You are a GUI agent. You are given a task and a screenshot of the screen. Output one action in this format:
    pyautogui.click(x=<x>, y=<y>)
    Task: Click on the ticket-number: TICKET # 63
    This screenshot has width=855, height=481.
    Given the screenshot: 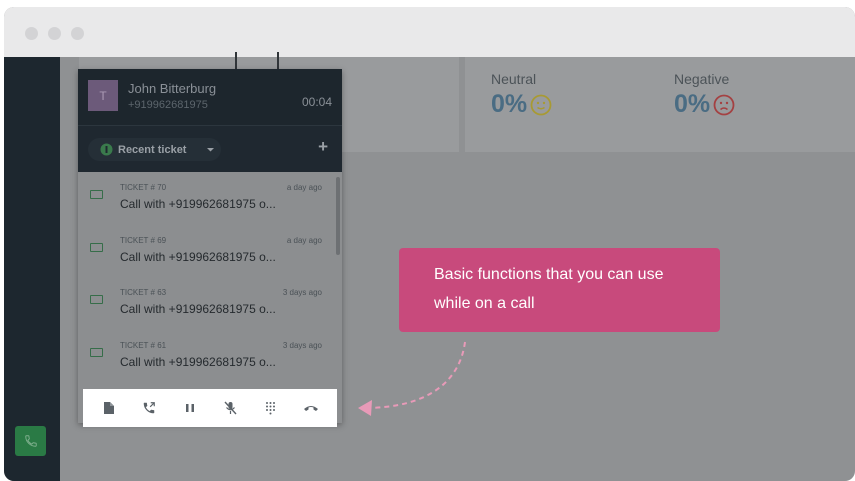 What is the action you would take?
    pyautogui.click(x=143, y=292)
    